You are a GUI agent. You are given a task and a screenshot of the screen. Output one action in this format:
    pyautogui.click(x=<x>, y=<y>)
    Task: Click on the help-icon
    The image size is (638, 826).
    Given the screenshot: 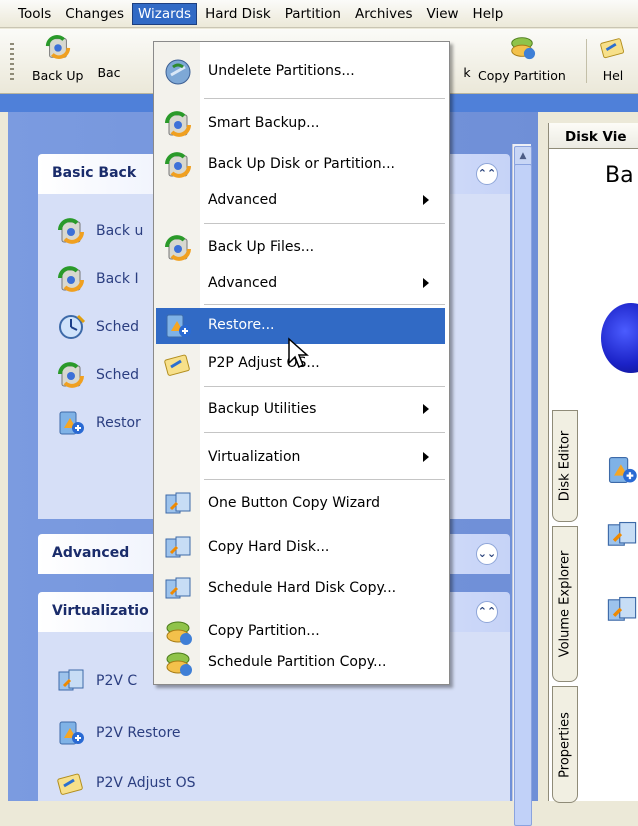 What is the action you would take?
    pyautogui.click(x=613, y=47)
    